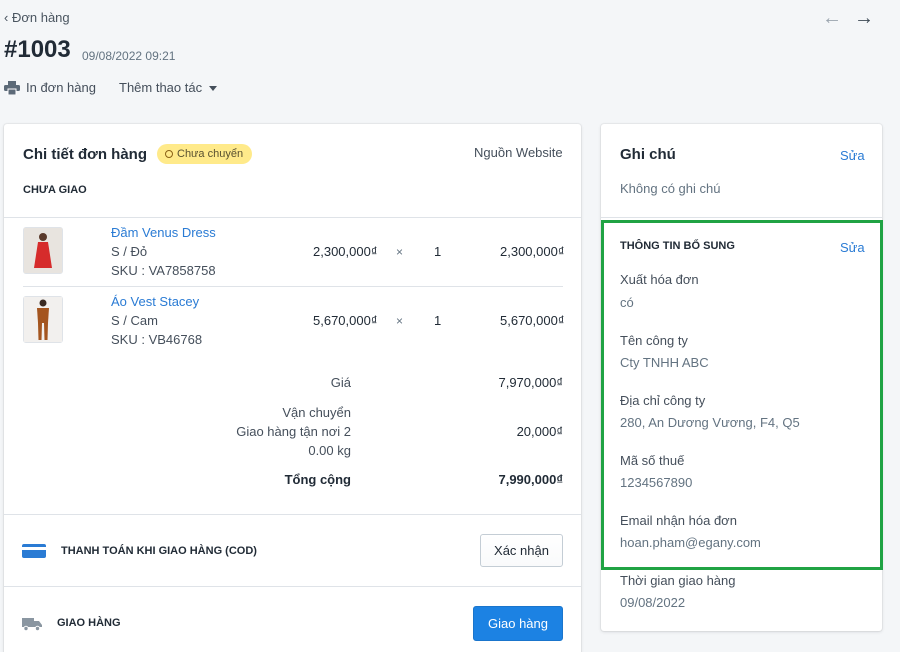  Describe the element at coordinates (32, 624) in the screenshot. I see `truck-icon` at that location.